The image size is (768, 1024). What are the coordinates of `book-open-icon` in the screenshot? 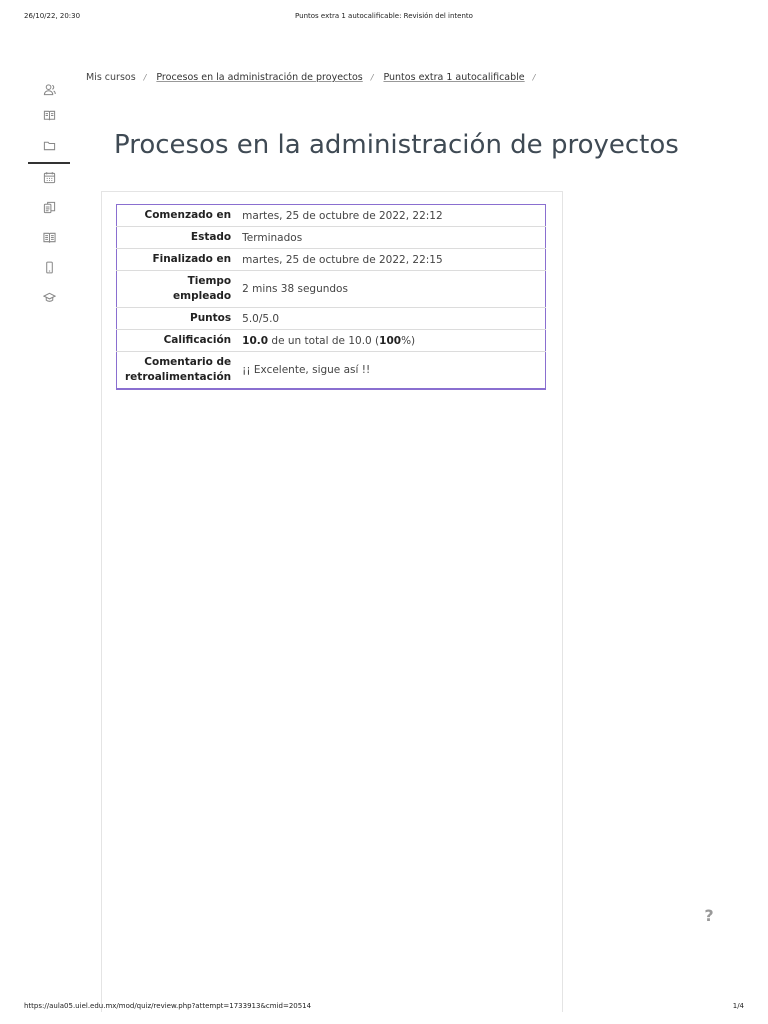 It's located at (49, 237).